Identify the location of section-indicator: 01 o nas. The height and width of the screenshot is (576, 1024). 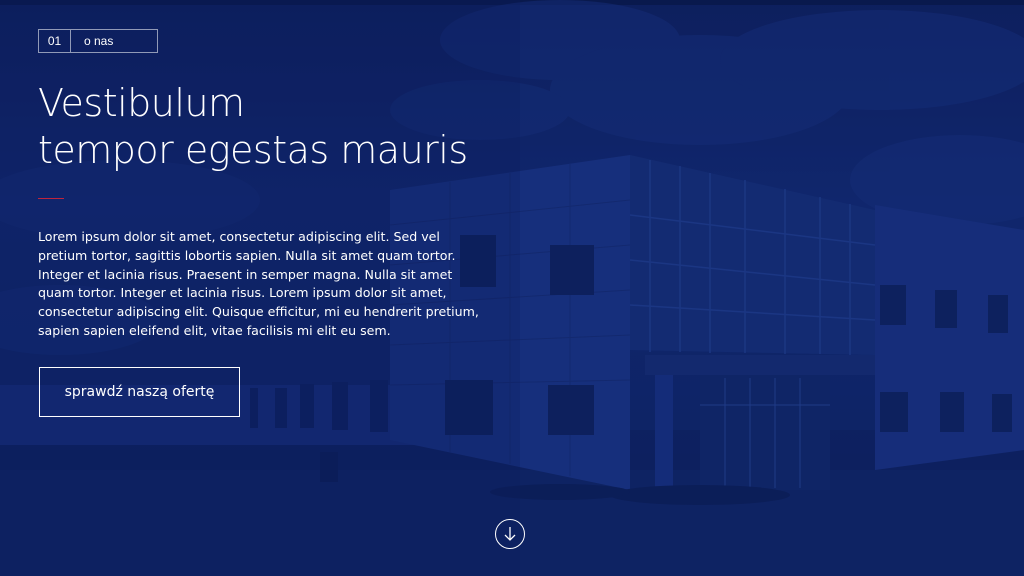
(98, 41).